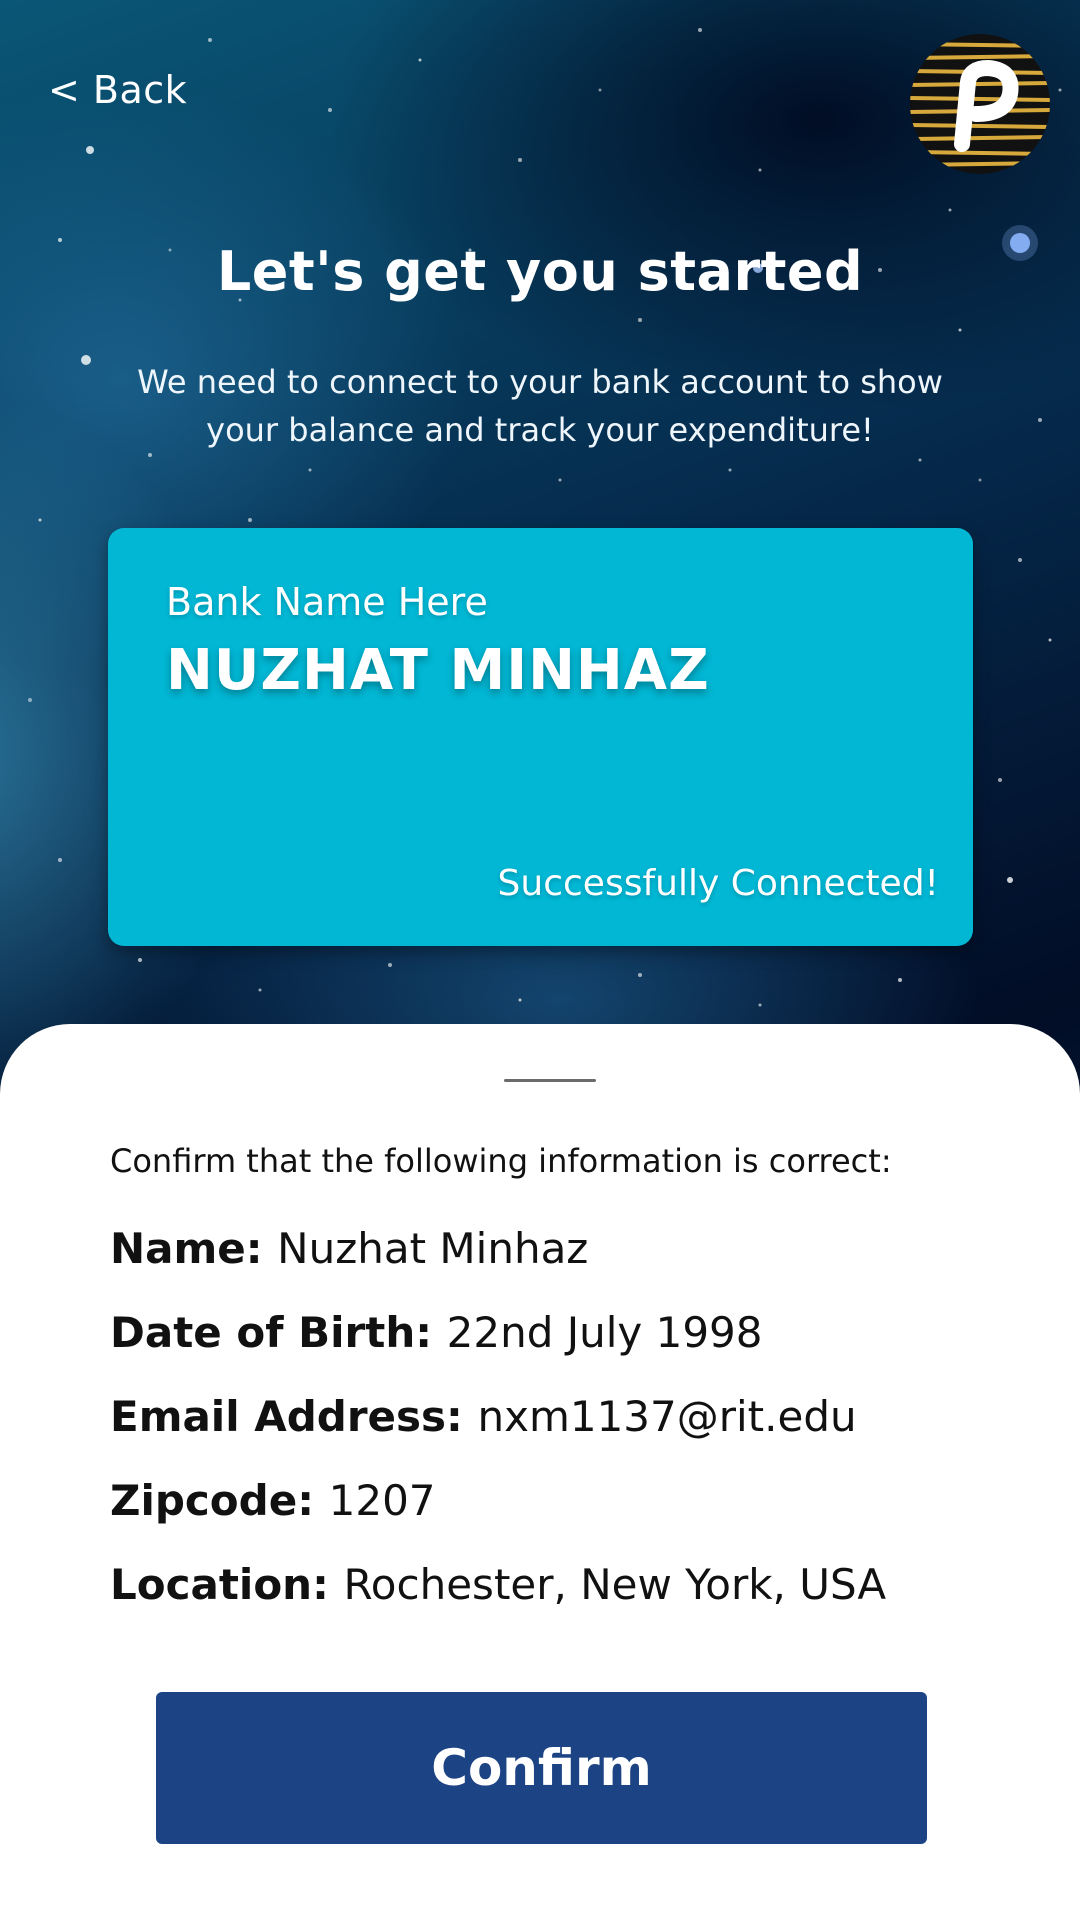 This screenshot has width=1080, height=1920. Describe the element at coordinates (438, 670) in the screenshot. I see `card-holder-name: NUZHAT MINHAZ` at that location.